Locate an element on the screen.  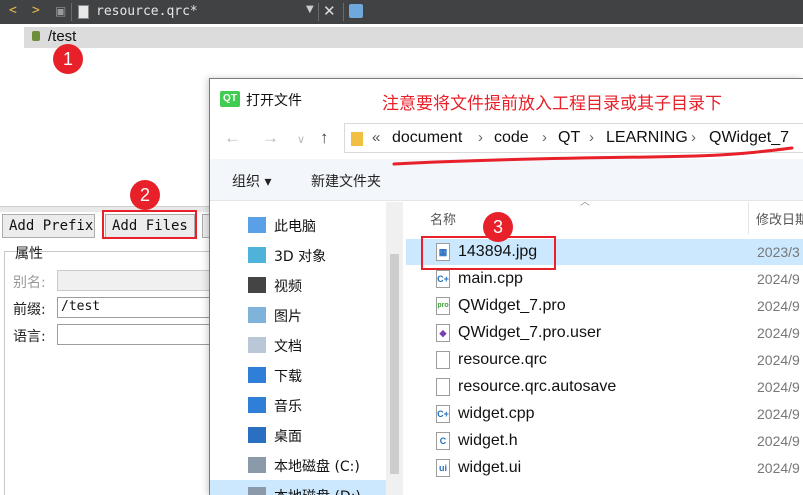
properties-title: 属性 is located at coordinates (29, 254).